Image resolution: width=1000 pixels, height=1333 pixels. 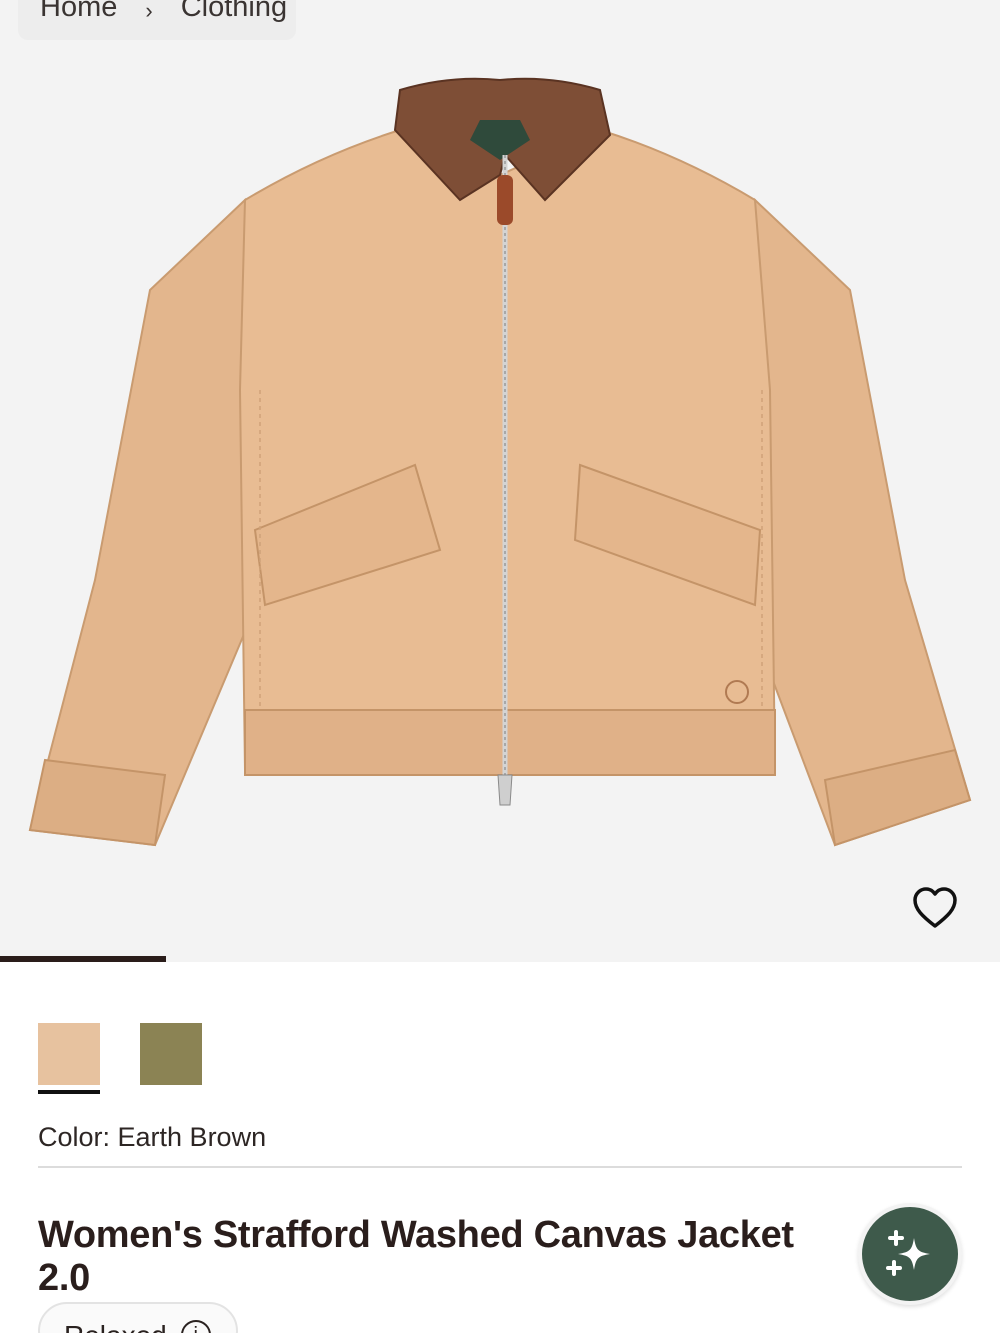 What do you see at coordinates (157, 20) in the screenshot?
I see `breadcrumb: Home › Clothing` at bounding box center [157, 20].